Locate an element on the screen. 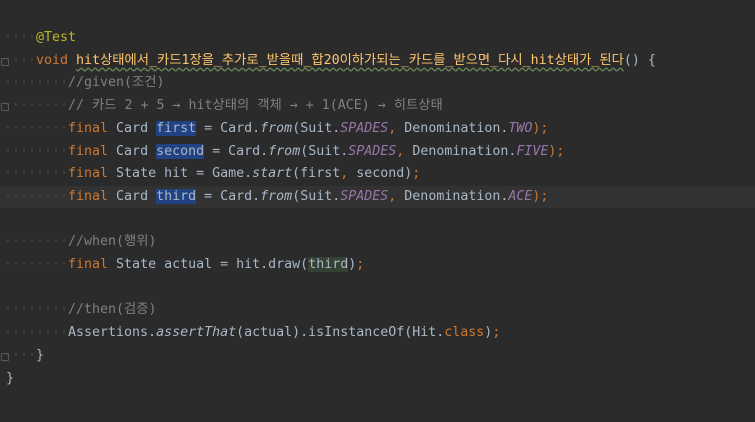  code-token: () { is located at coordinates (639, 60).